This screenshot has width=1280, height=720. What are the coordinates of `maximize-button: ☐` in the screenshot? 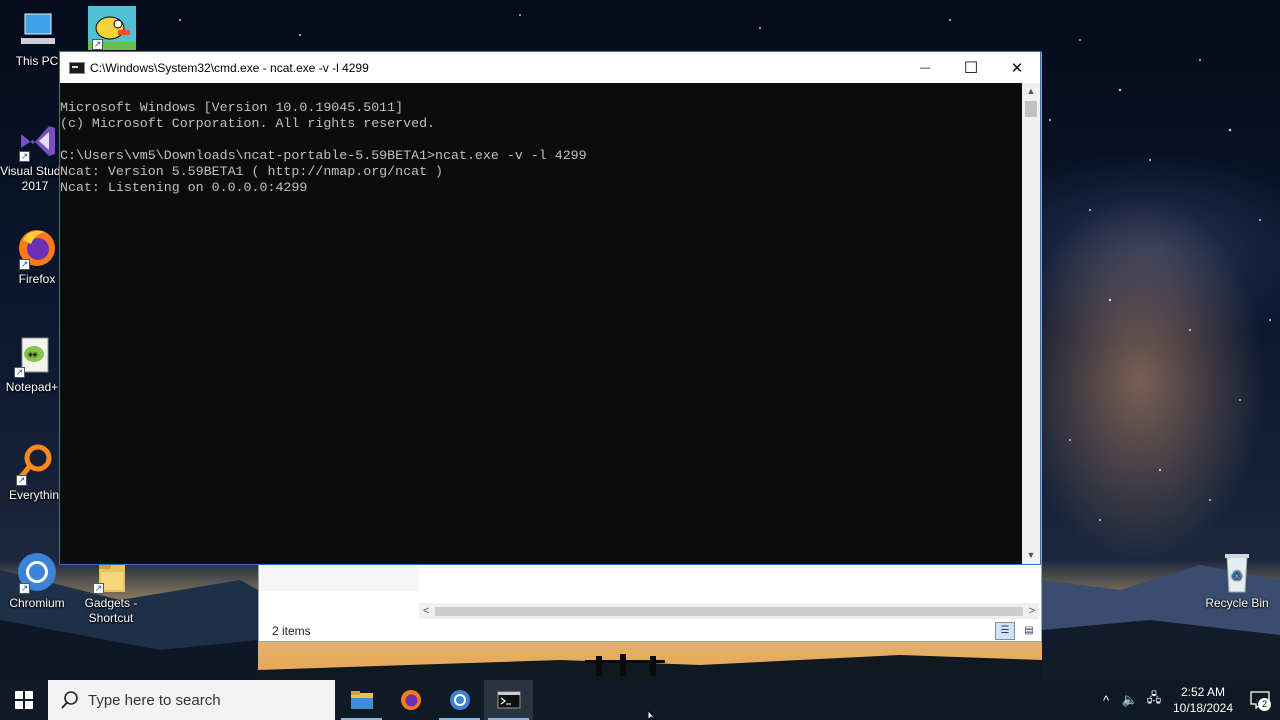 It's located at (971, 67).